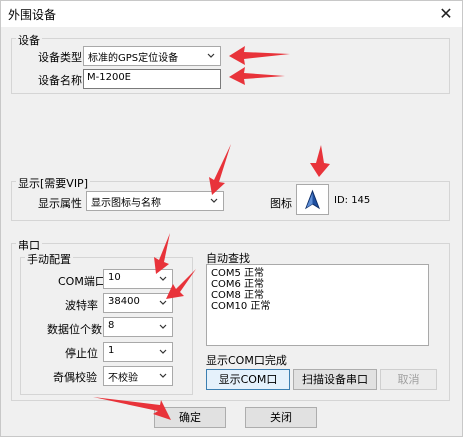 The image size is (463, 437). Describe the element at coordinates (53, 183) in the screenshot. I see `display-group-label: 显示[需要VIP]` at that location.